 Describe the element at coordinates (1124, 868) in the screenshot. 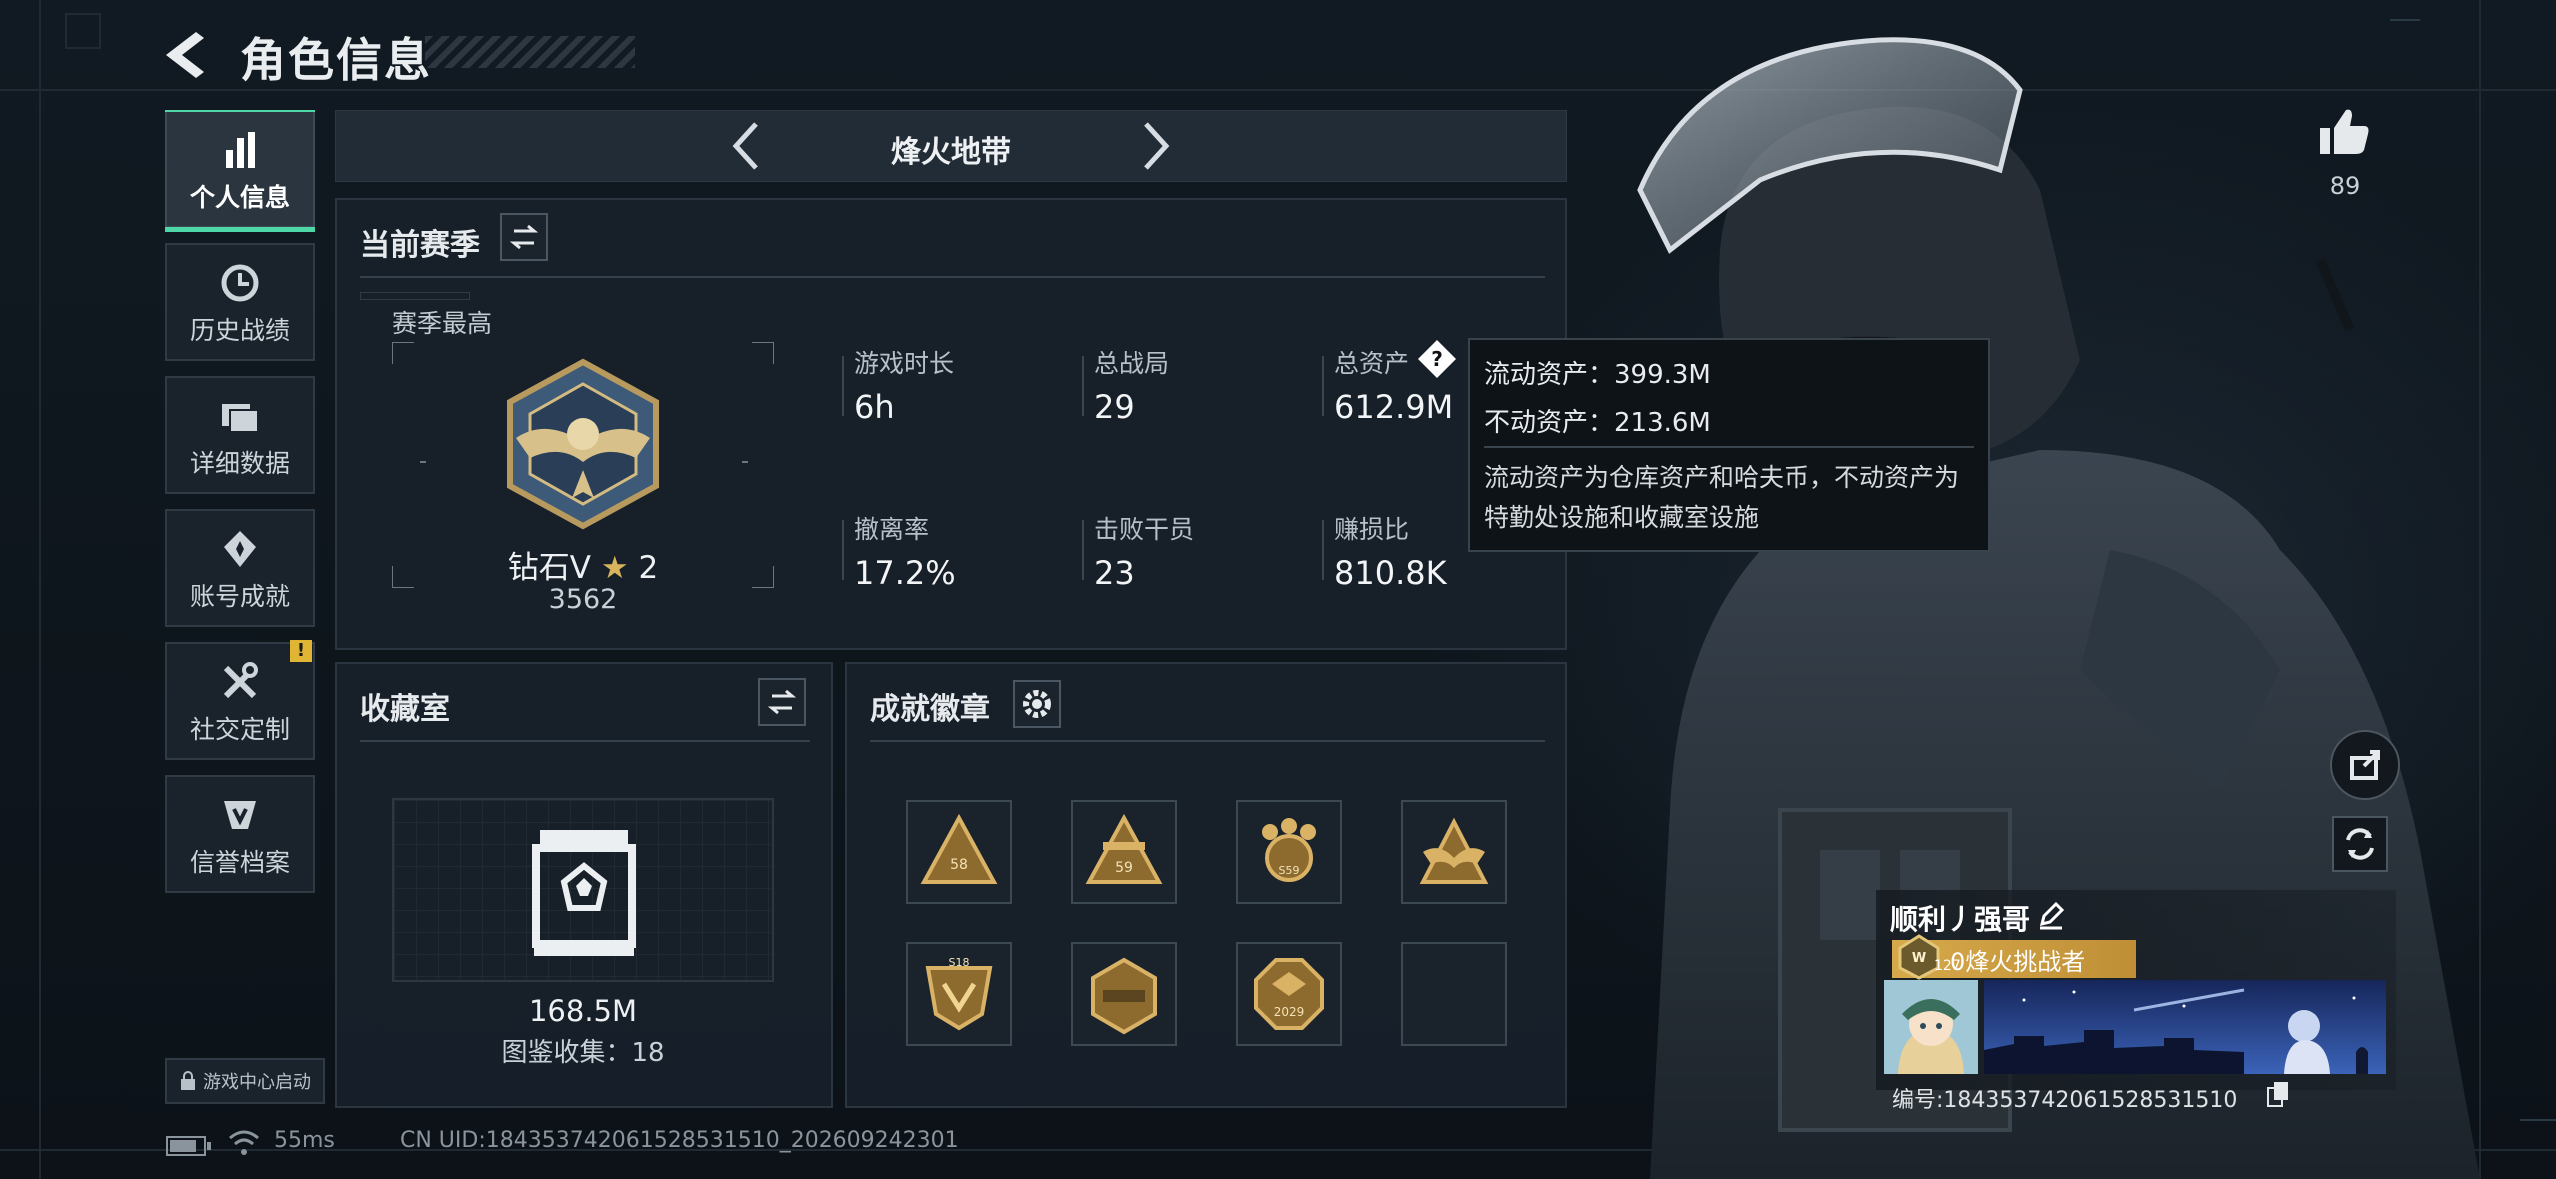

I see `badge-label: 59` at that location.